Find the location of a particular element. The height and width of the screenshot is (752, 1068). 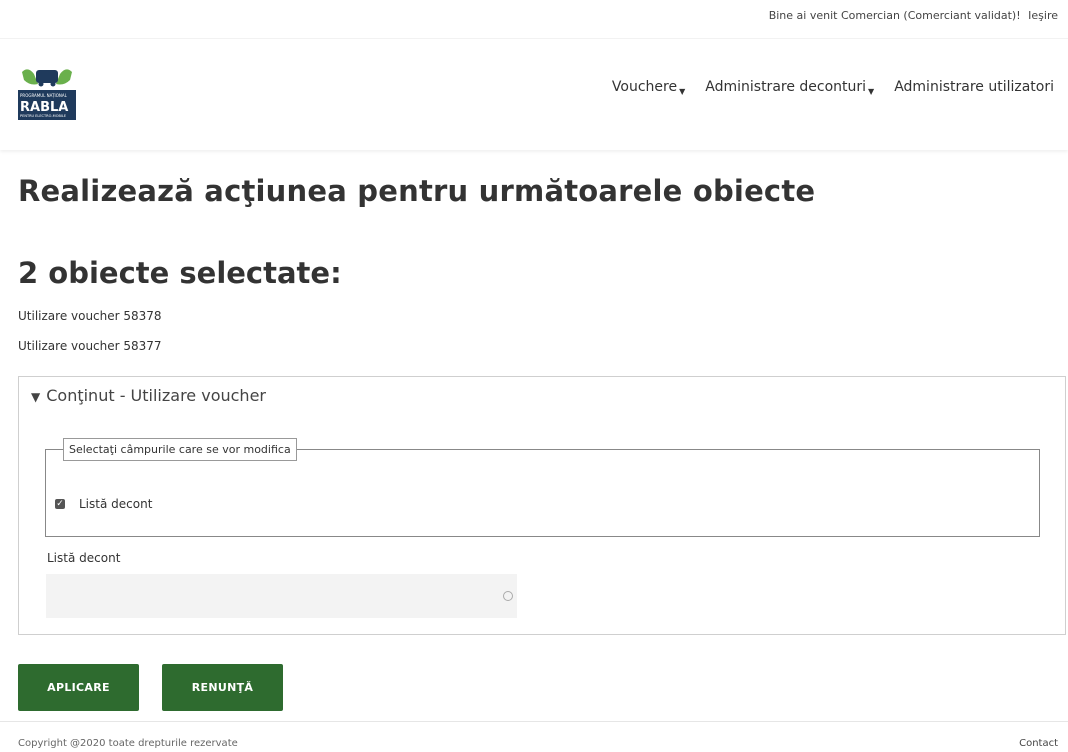

selected-count-title: 2 obiecte selectate: is located at coordinates (180, 273).